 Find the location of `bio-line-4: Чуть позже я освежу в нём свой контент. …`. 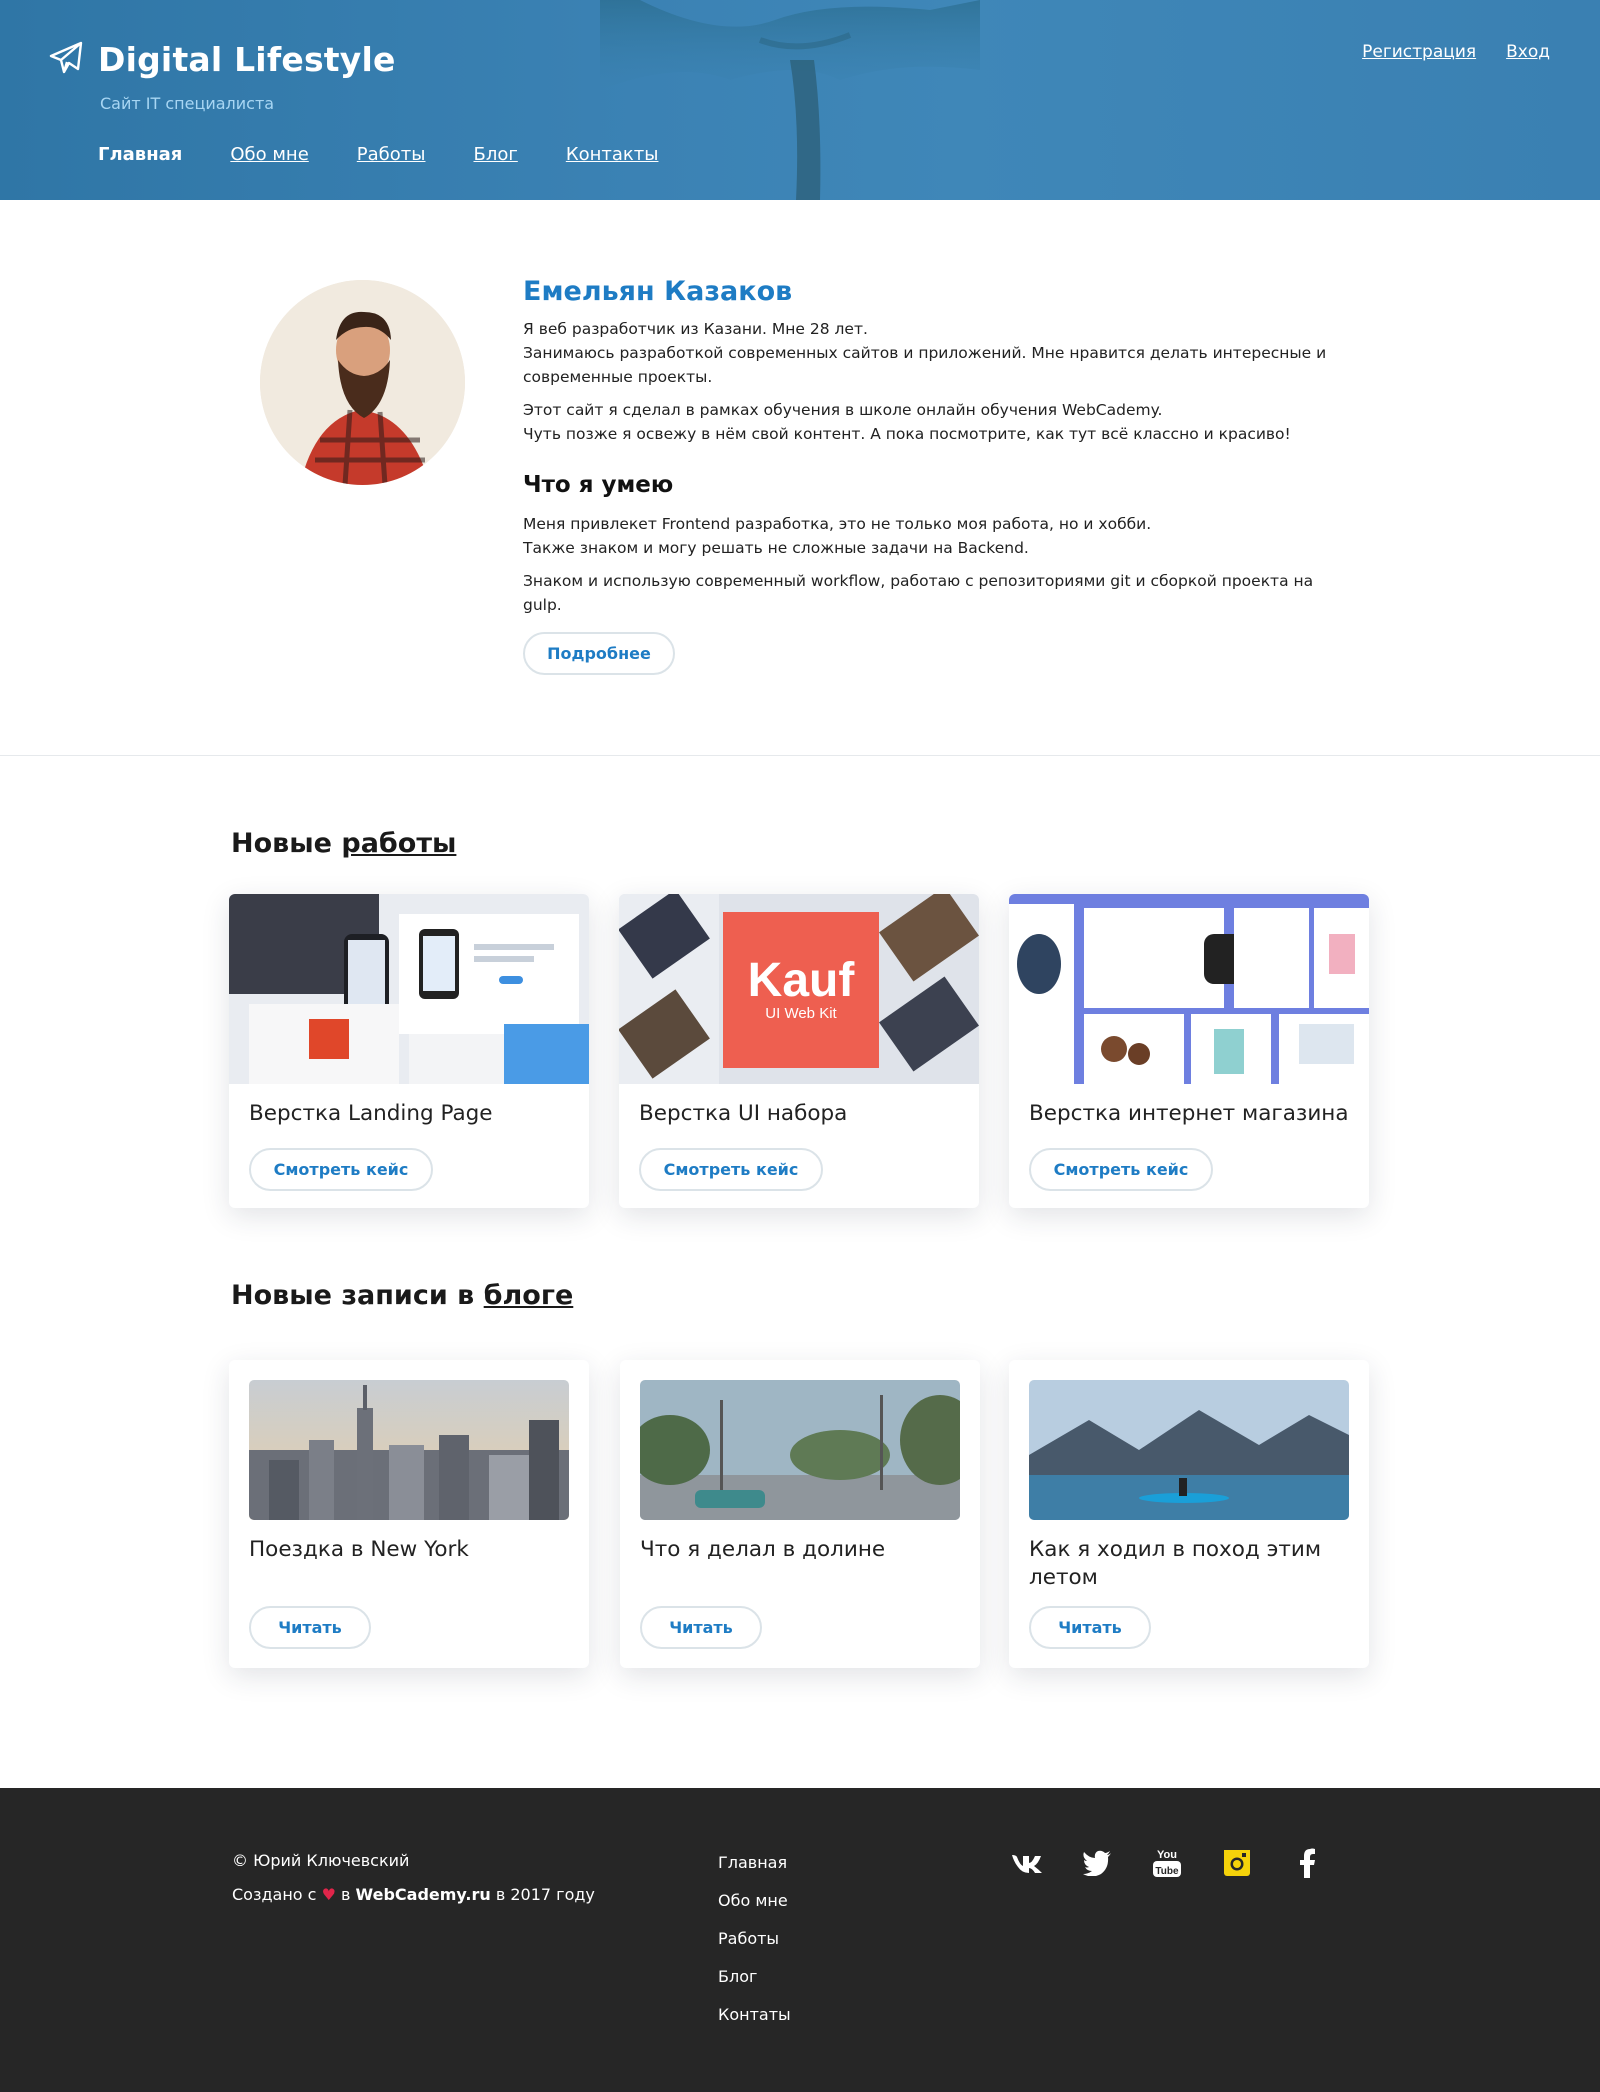

bio-line-4: Чуть позже я освежу в нём свой контент. … is located at coordinates (907, 434).